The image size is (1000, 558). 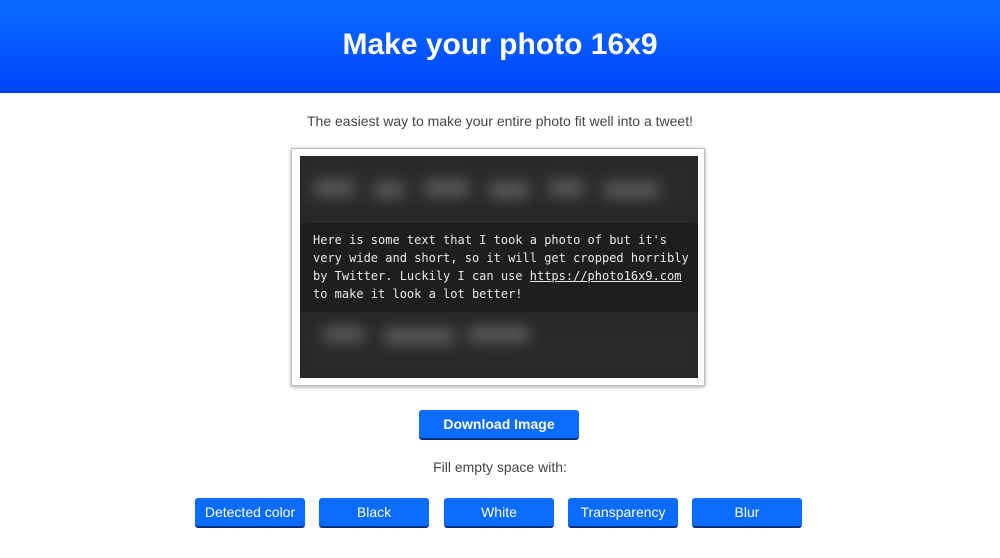 I want to click on page-title: Make your photo 16x9, so click(x=500, y=44).